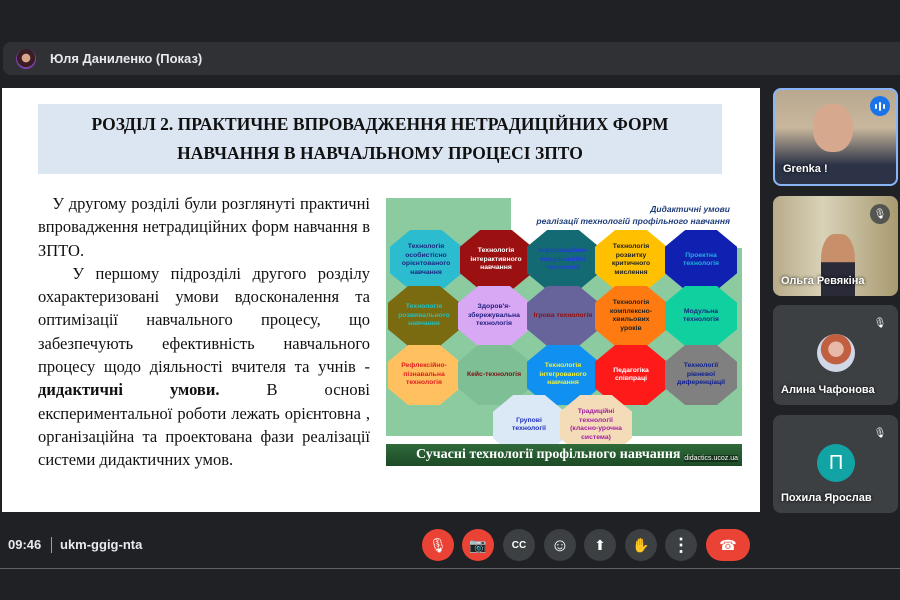  I want to click on technology-octagon: Технологія інтерактивного навчання, so click(496, 260).